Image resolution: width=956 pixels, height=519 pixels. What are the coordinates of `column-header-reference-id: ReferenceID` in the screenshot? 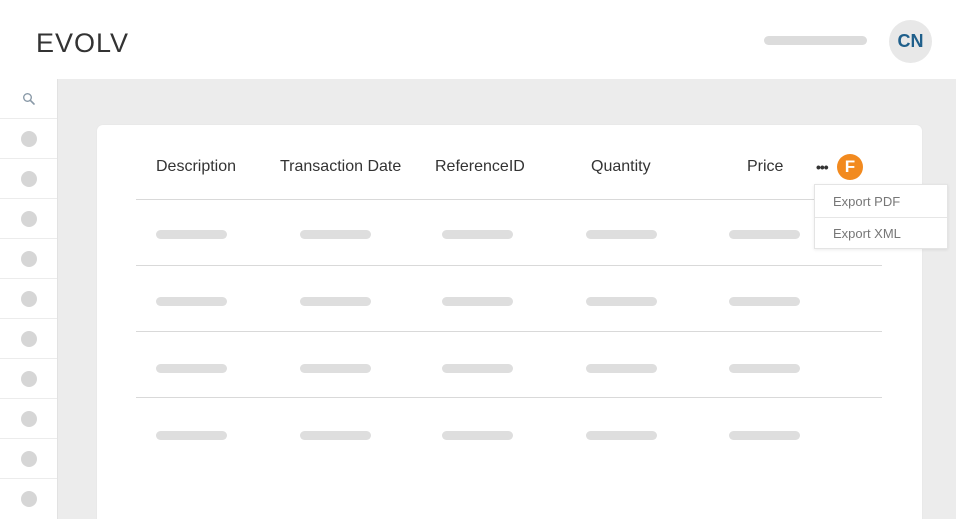 It's located at (480, 167).